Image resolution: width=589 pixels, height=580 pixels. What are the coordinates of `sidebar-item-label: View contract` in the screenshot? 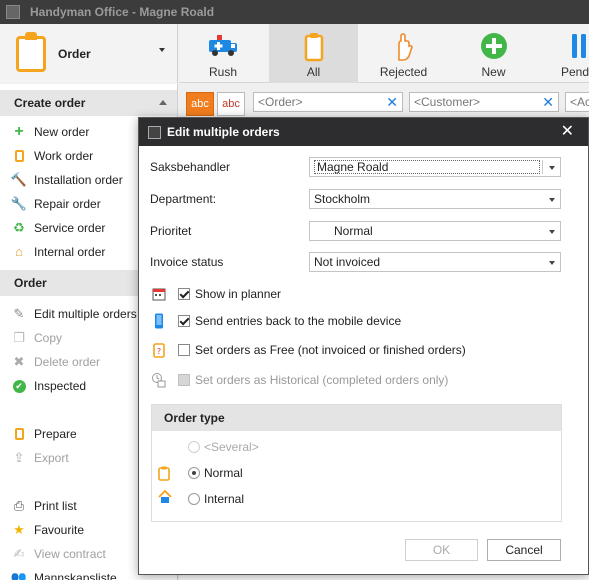 It's located at (70, 554).